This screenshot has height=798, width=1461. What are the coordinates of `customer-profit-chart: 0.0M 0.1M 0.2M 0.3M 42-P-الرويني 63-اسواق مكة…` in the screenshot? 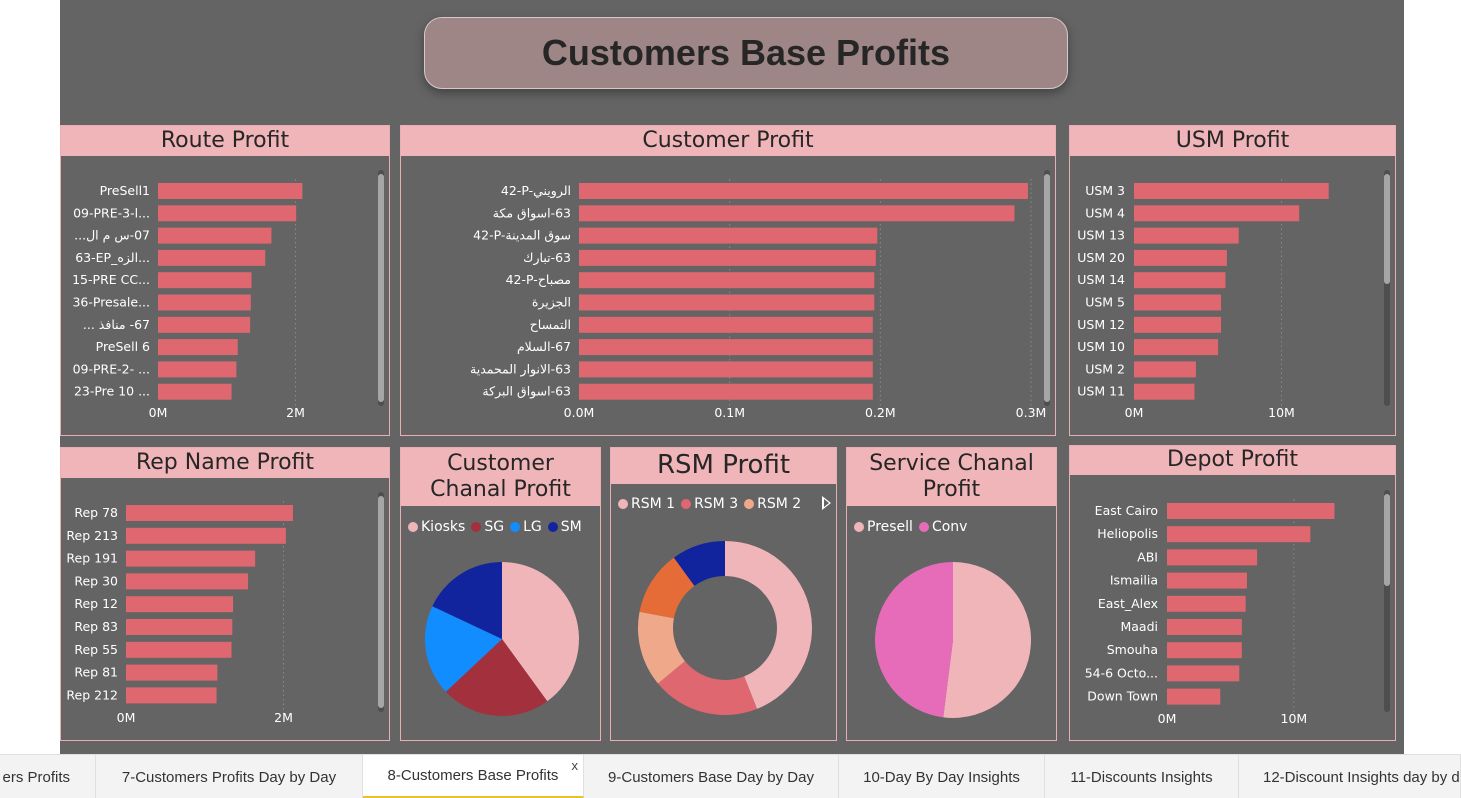 It's located at (758, 299).